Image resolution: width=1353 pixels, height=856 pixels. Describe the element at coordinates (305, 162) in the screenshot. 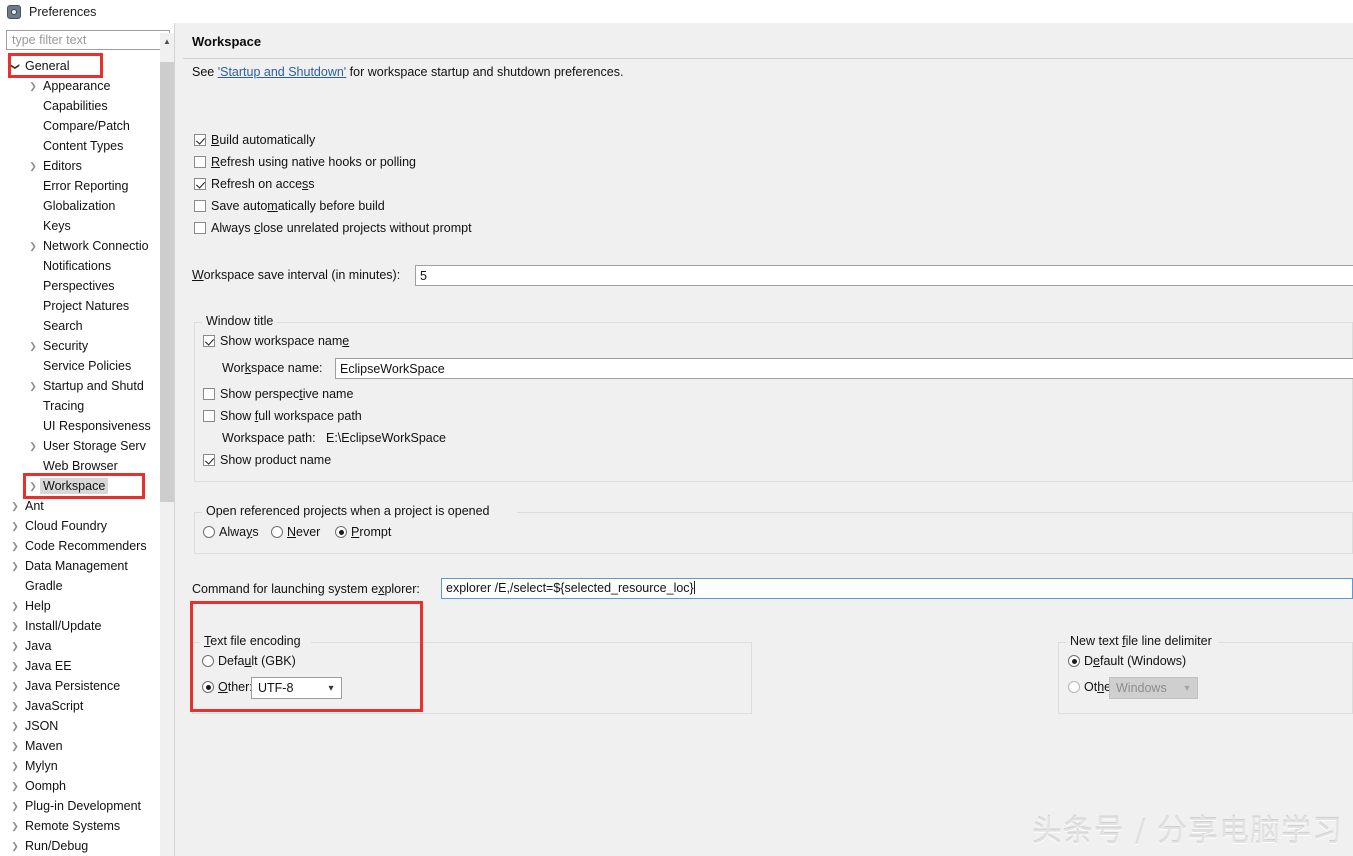

I see `checkbox-refresh-using-native-hooks-or-pollin: Refresh using native hooks or polling` at that location.